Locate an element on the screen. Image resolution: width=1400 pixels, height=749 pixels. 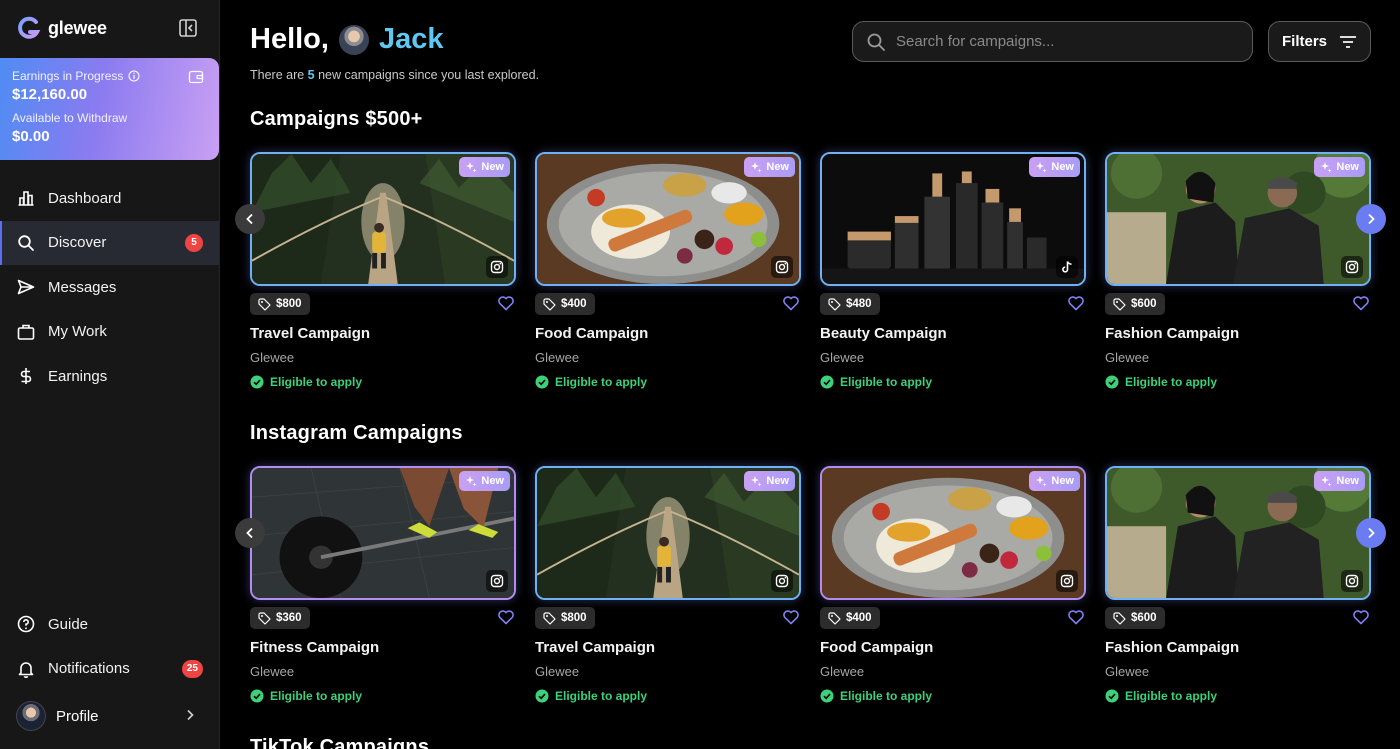
notifications-count-badge: 25 is located at coordinates (192, 668).